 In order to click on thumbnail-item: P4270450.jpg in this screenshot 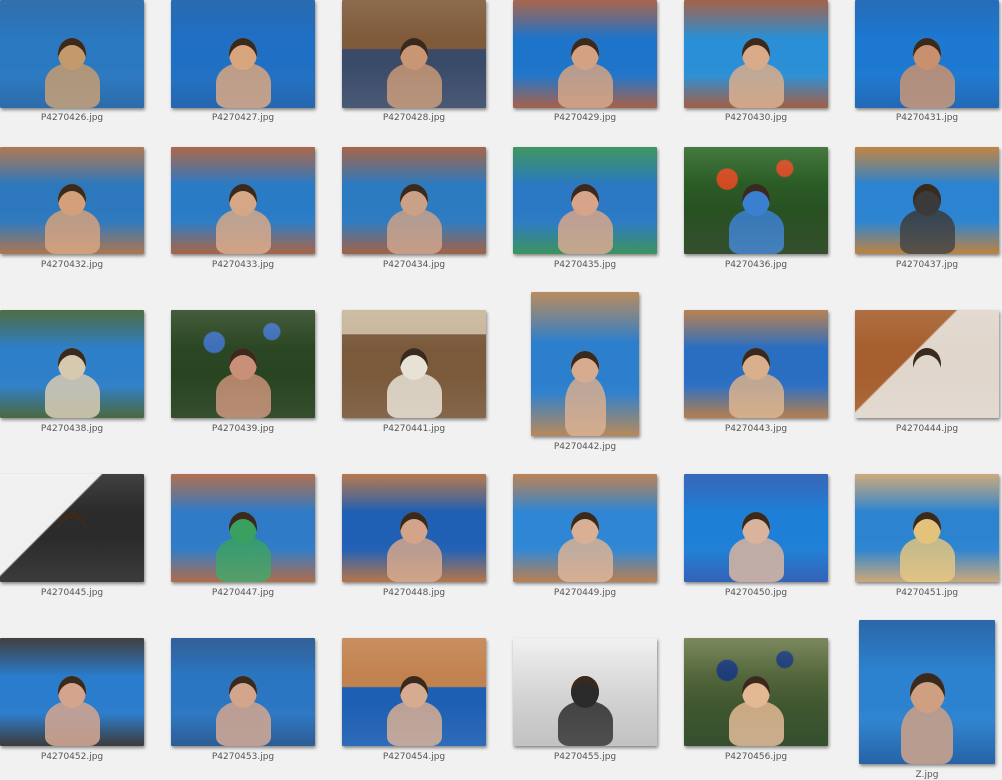, I will do `click(756, 537)`.